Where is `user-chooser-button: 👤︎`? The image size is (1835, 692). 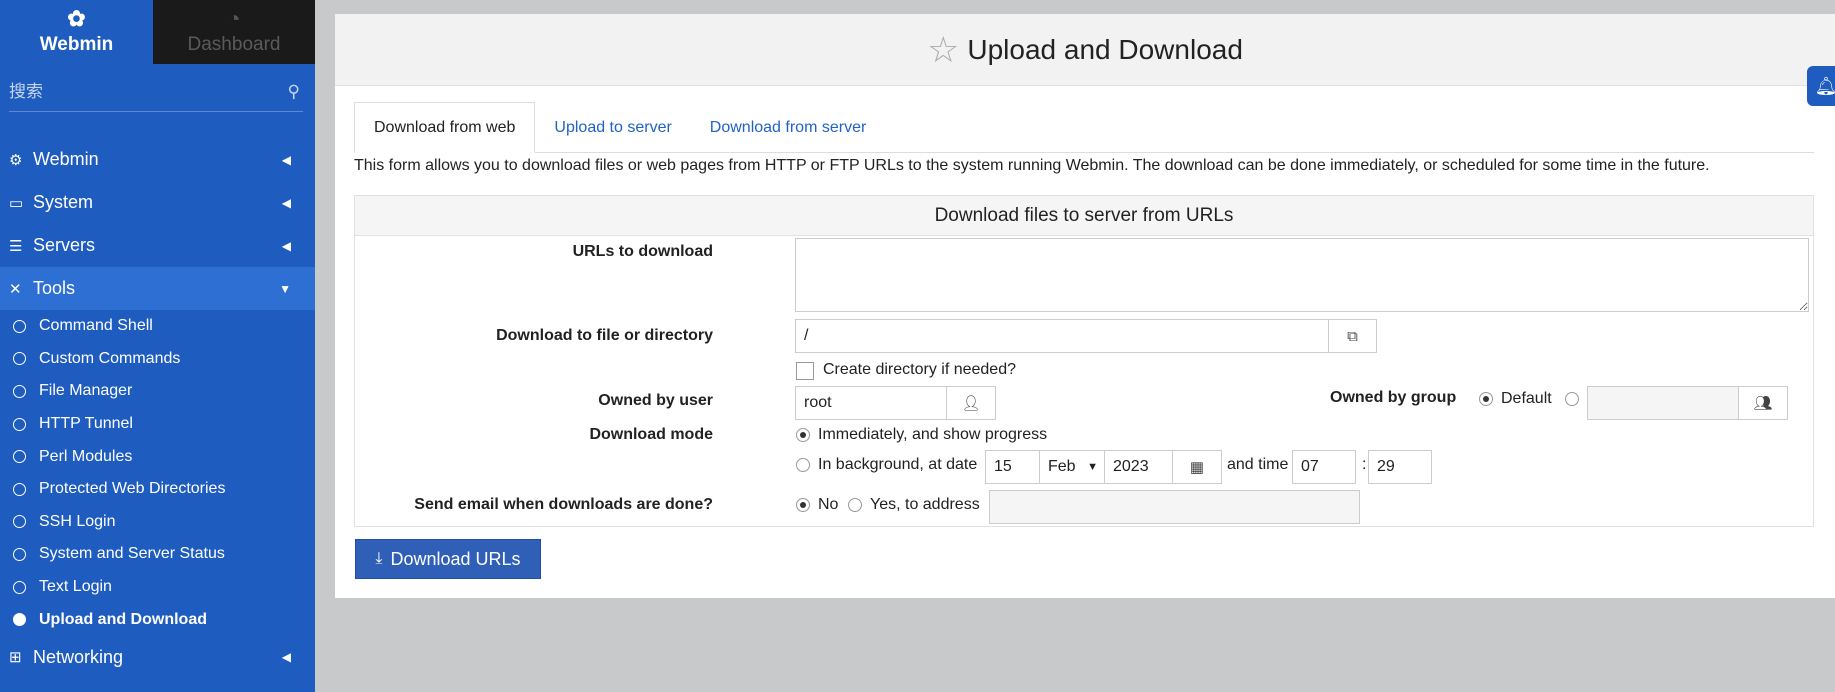
user-chooser-button: 👤︎ is located at coordinates (971, 403).